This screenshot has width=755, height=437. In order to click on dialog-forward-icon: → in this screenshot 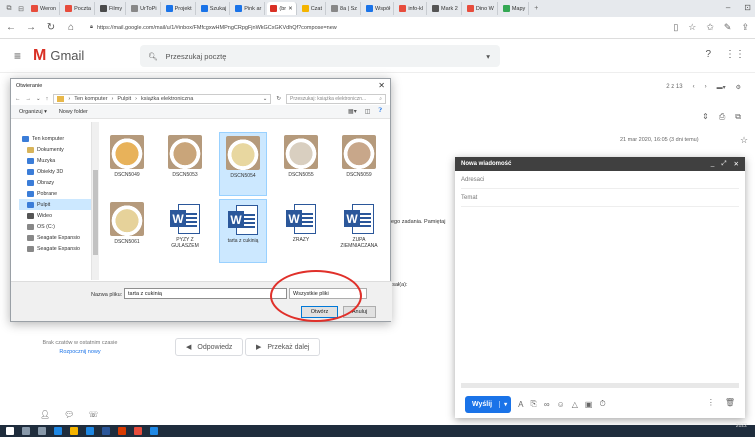, I will do `click(29, 99)`.